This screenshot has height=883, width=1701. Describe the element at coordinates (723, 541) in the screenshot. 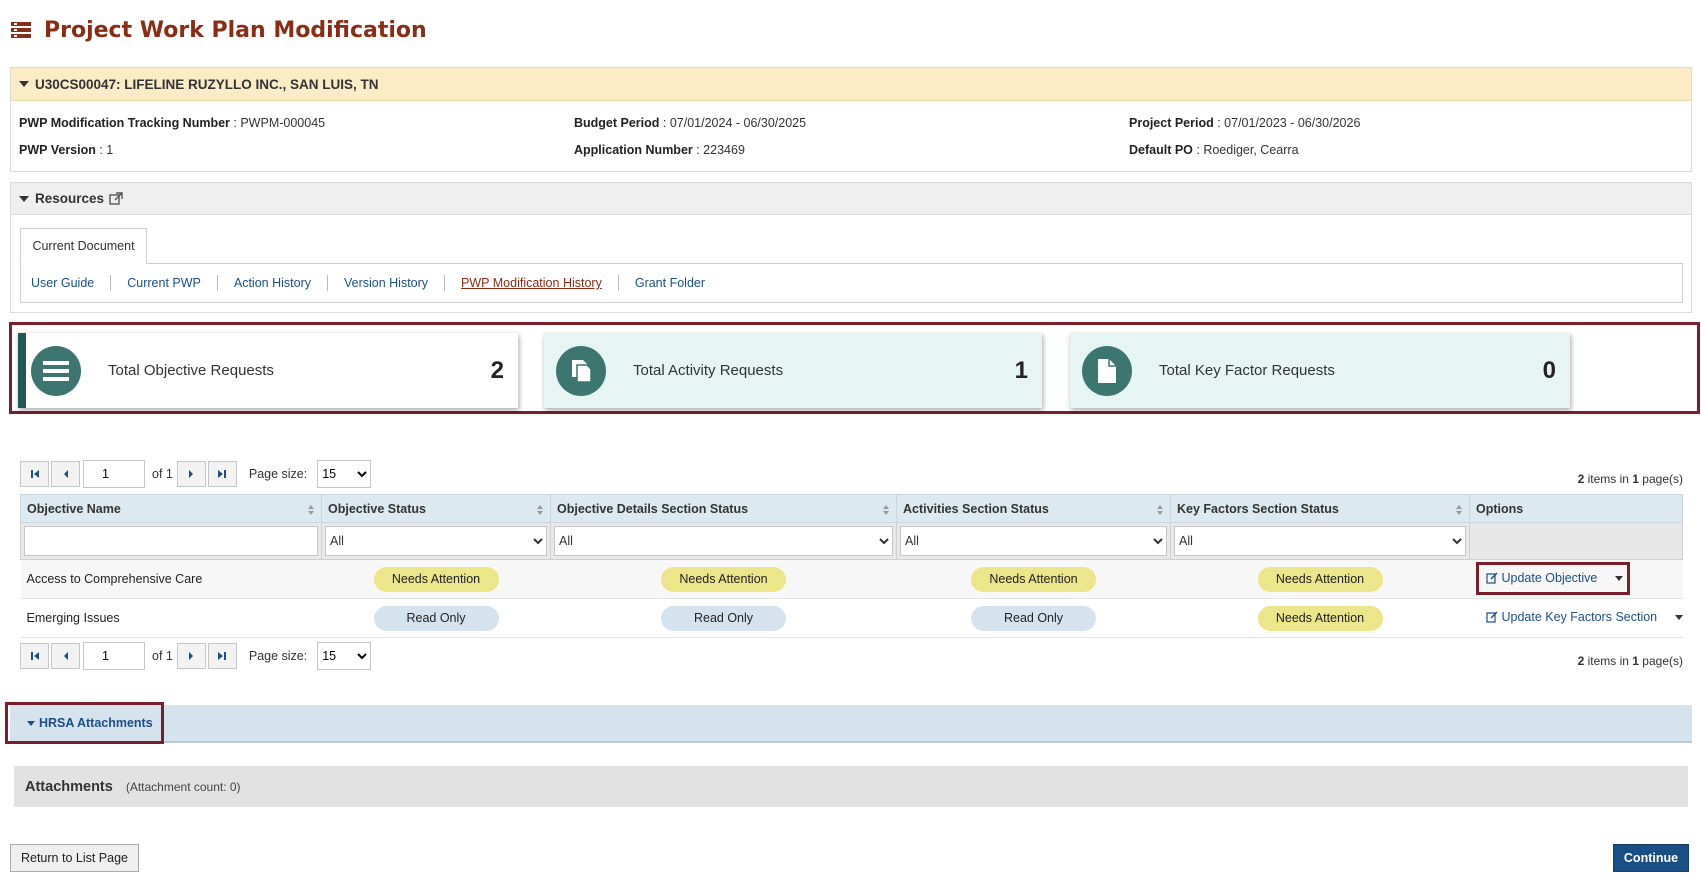

I see `details-status-filter: All` at that location.